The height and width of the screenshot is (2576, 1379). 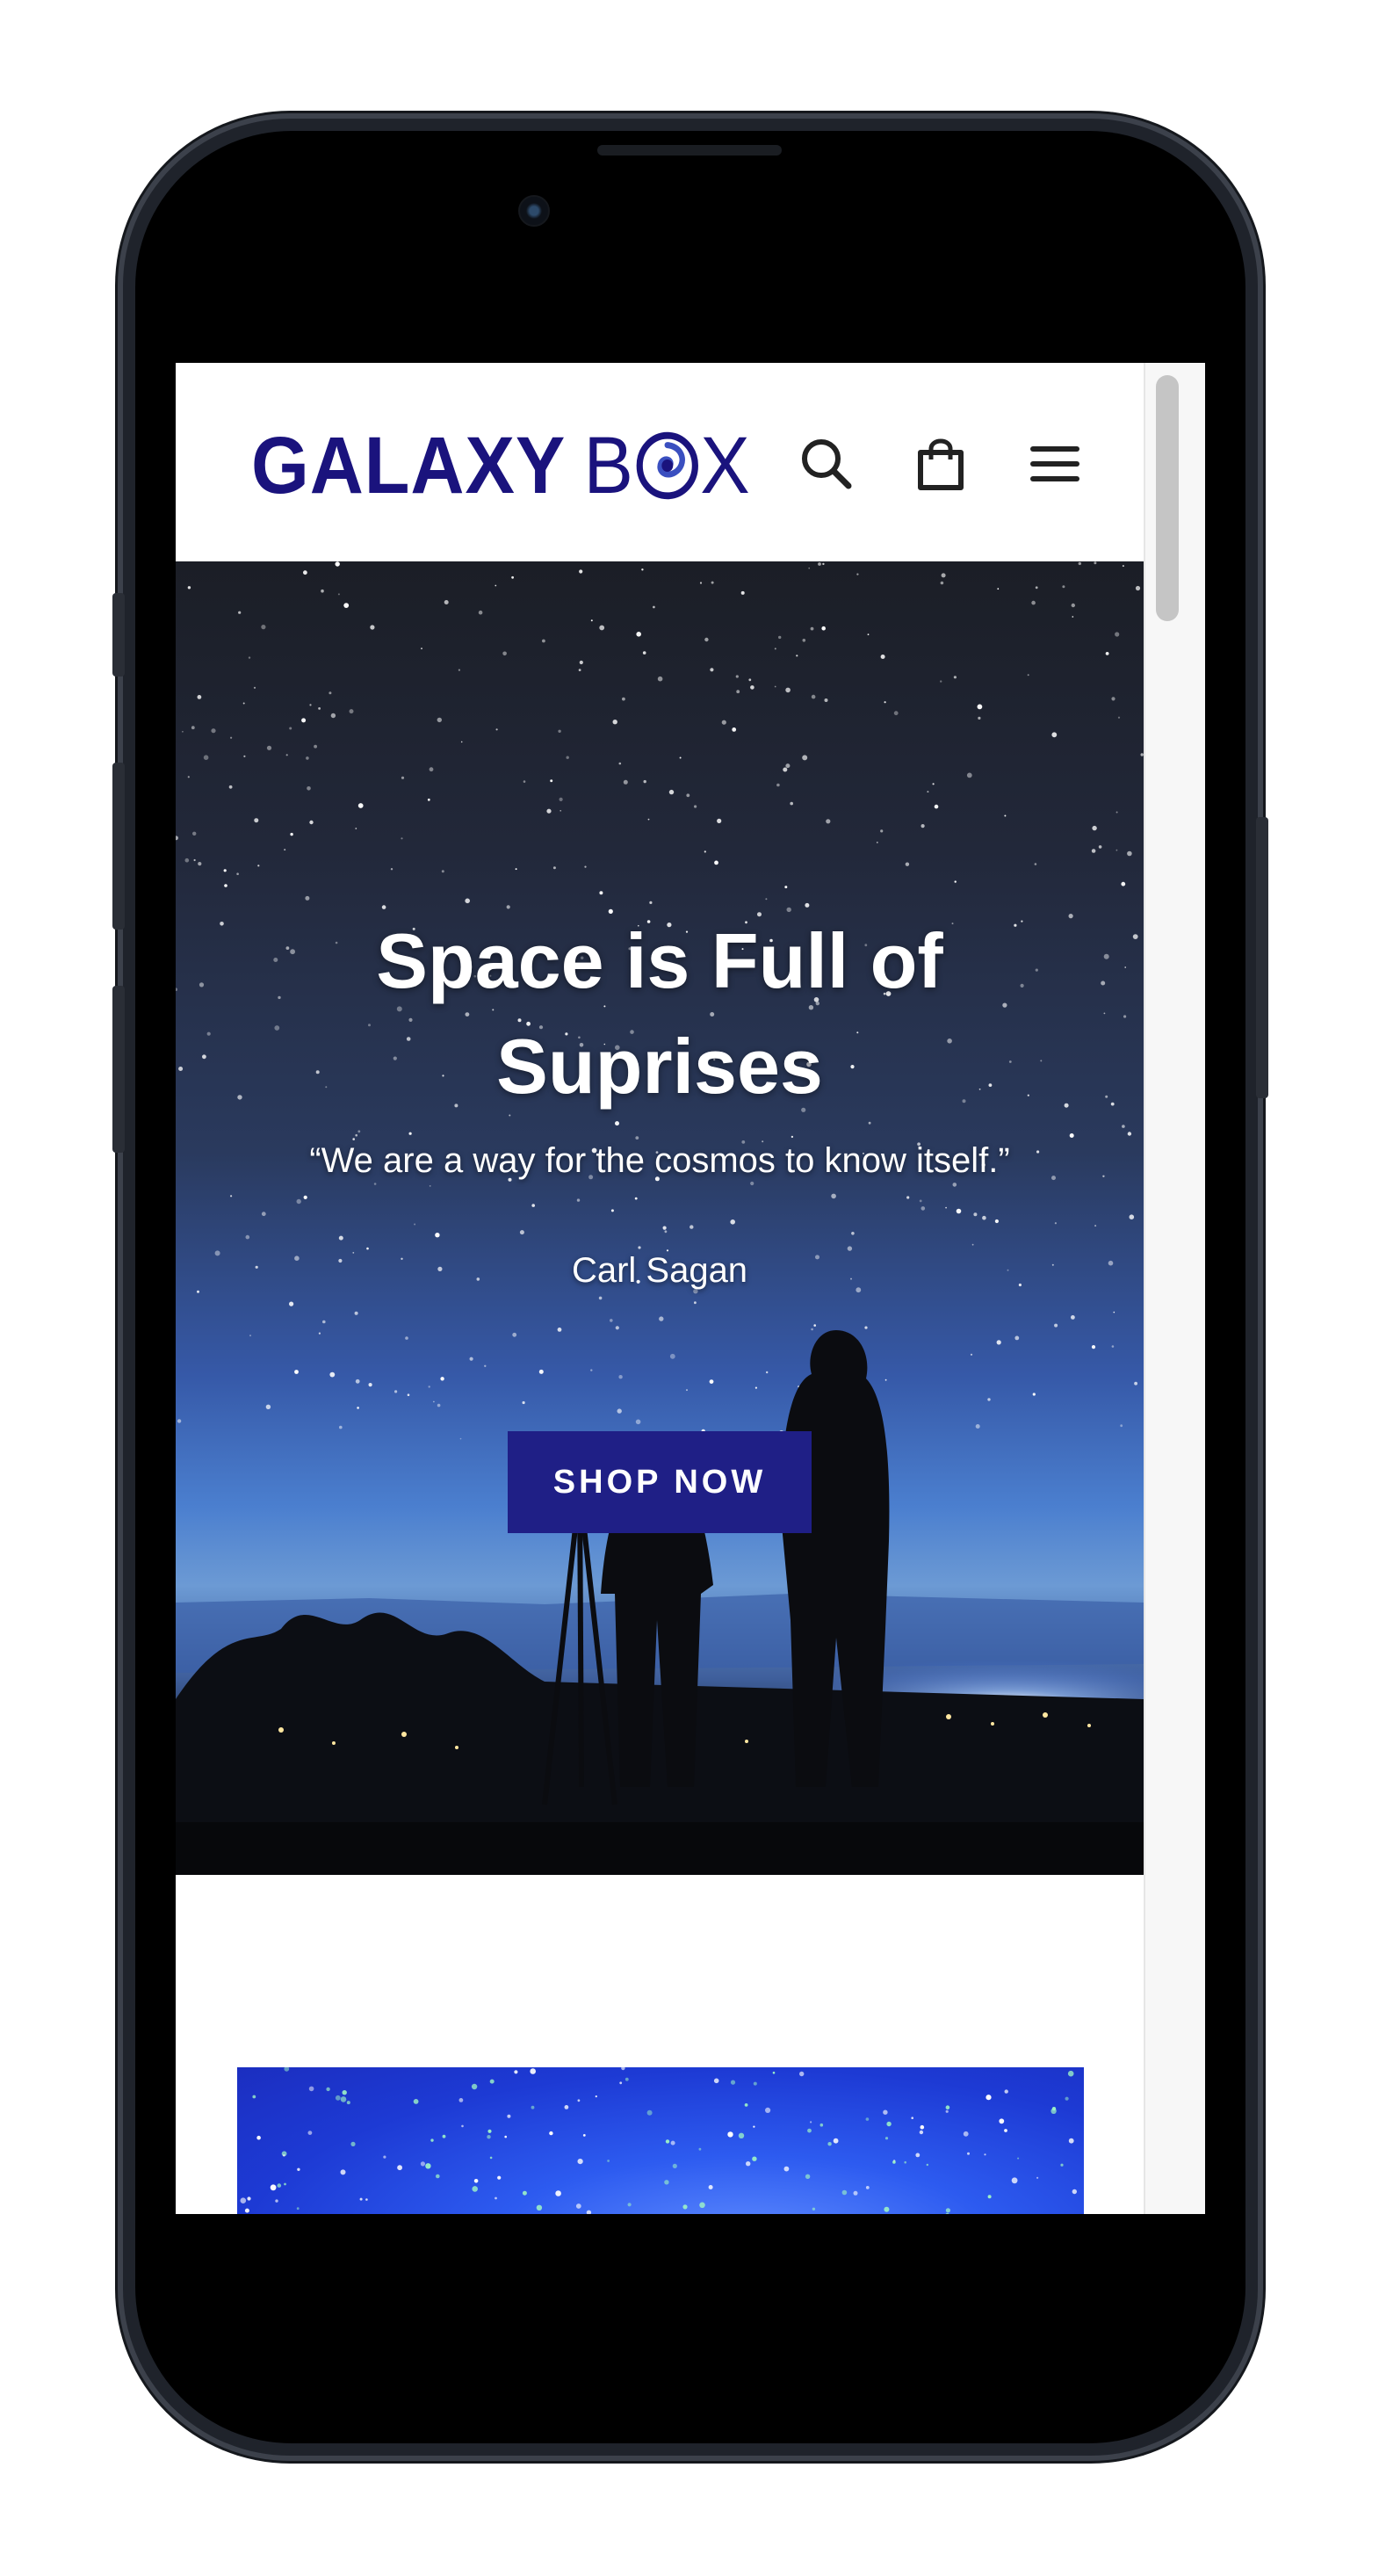 I want to click on mute-switch, so click(x=118, y=635).